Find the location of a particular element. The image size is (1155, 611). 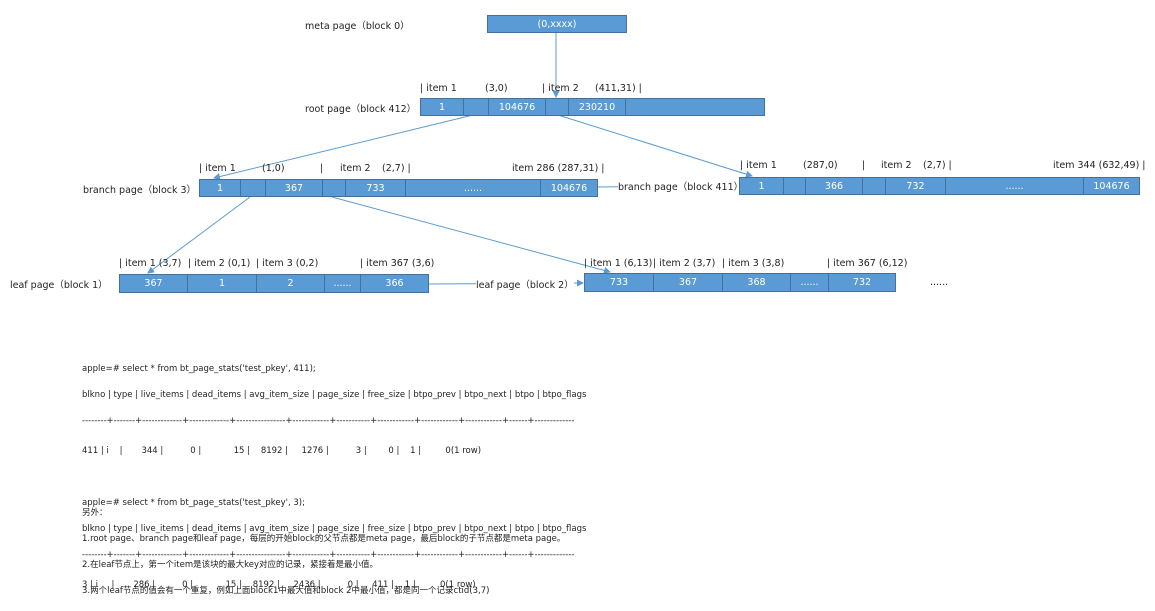

meta-page-label: meta page（block 0） is located at coordinates (357, 26).